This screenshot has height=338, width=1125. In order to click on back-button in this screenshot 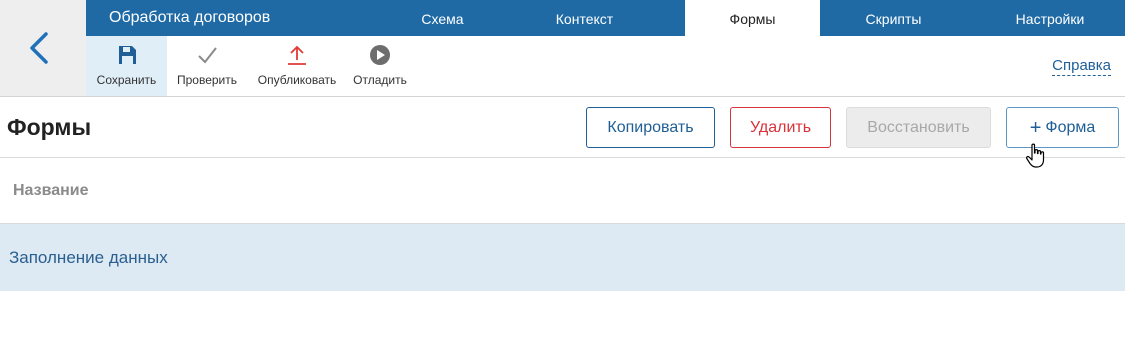, I will do `click(43, 48)`.